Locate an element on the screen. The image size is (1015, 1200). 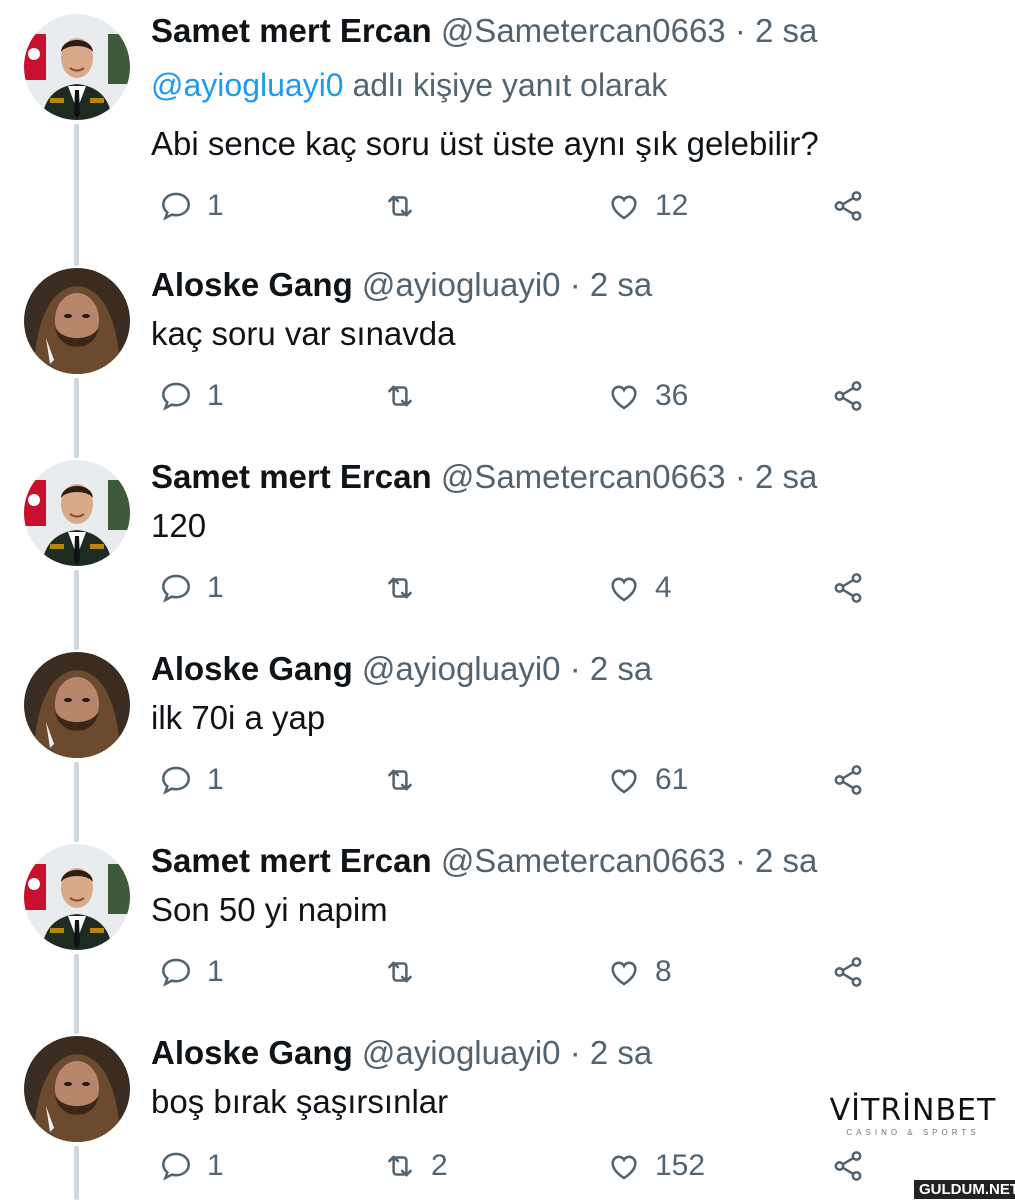
like-count: 8 is located at coordinates (663, 971).